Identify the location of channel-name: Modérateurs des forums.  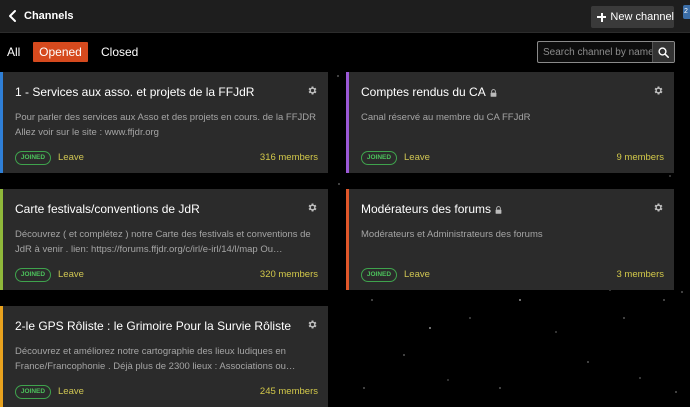
(426, 209).